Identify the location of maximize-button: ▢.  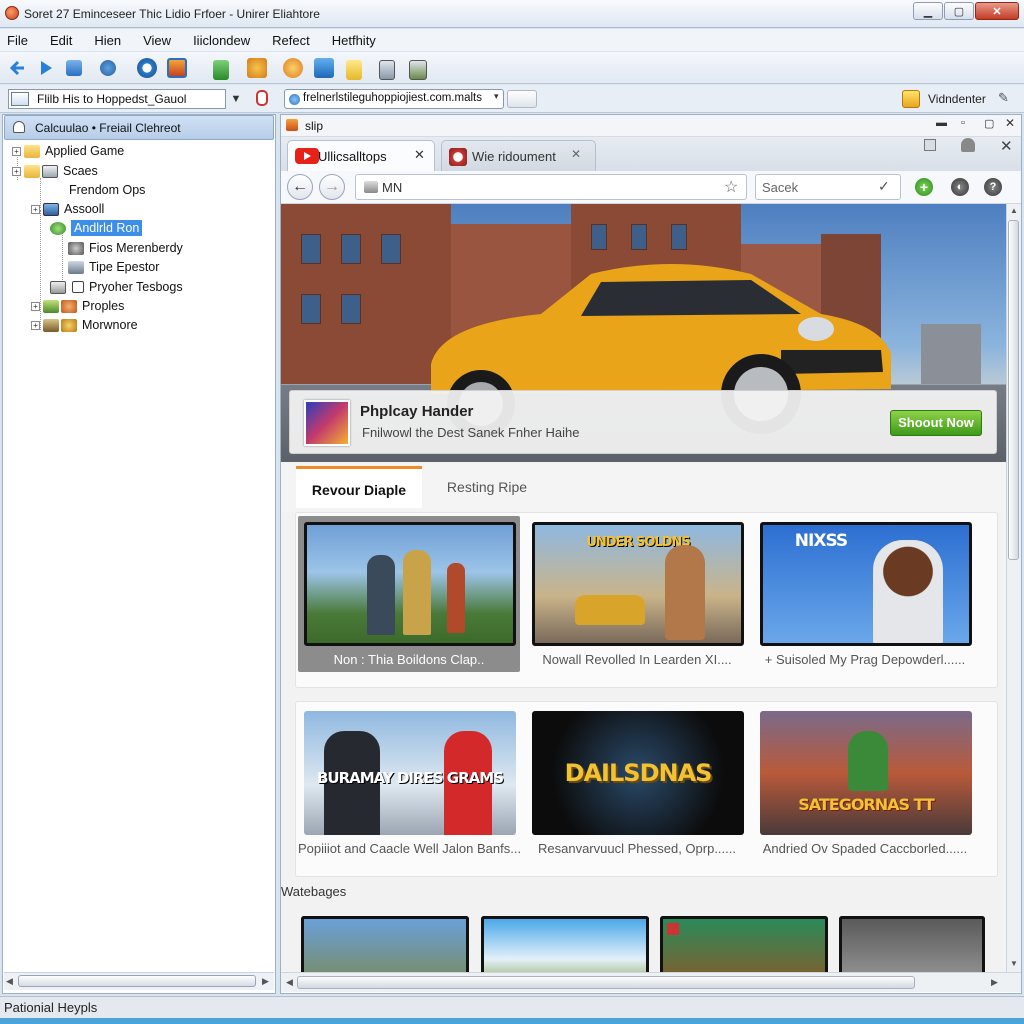
(959, 11).